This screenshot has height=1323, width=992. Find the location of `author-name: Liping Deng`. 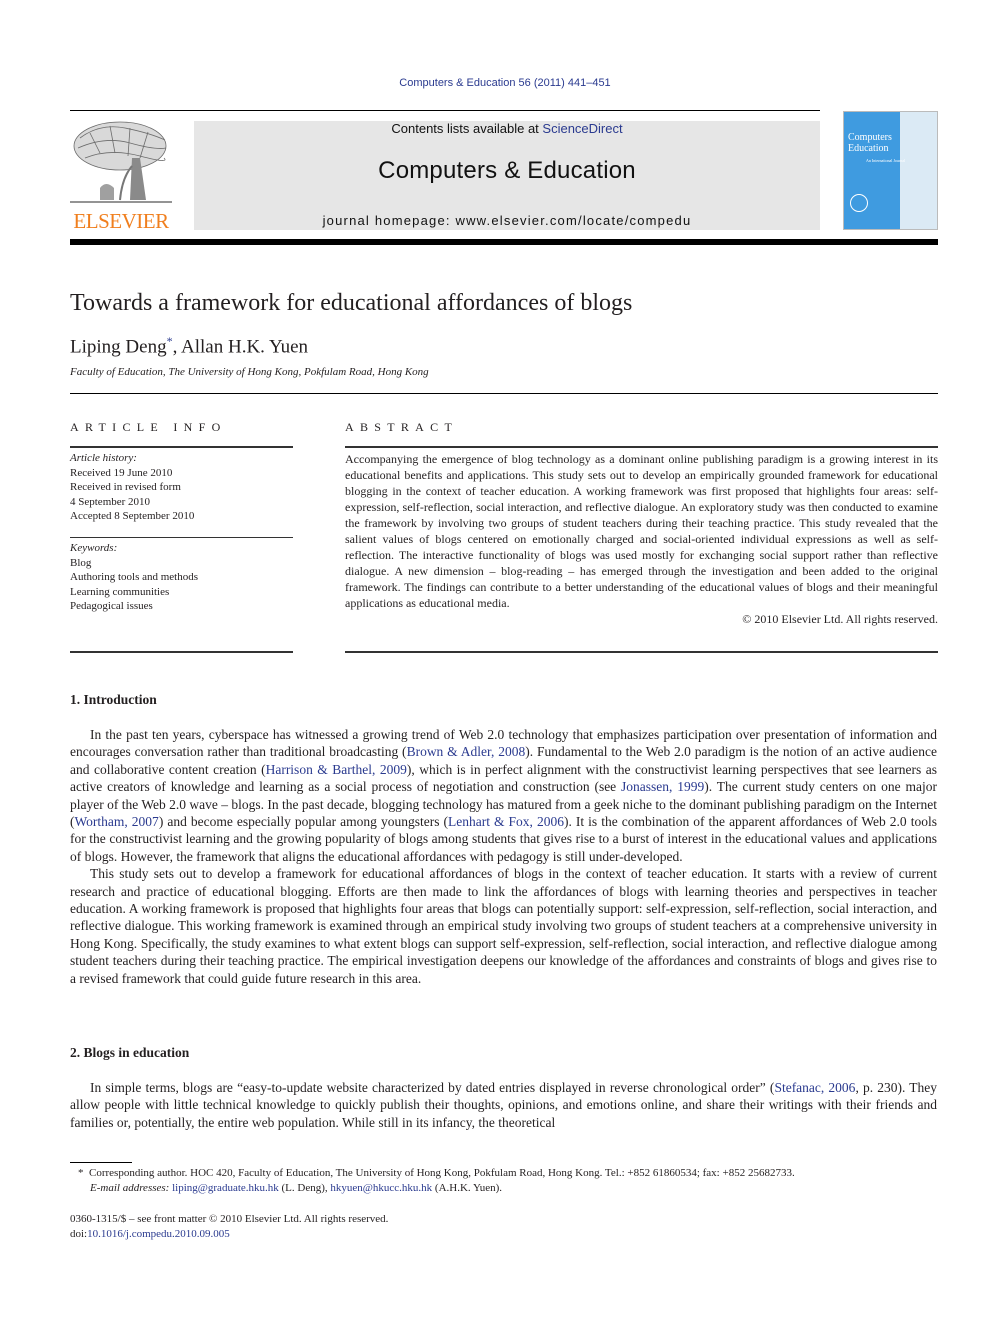

author-name: Liping Deng is located at coordinates (118, 347).